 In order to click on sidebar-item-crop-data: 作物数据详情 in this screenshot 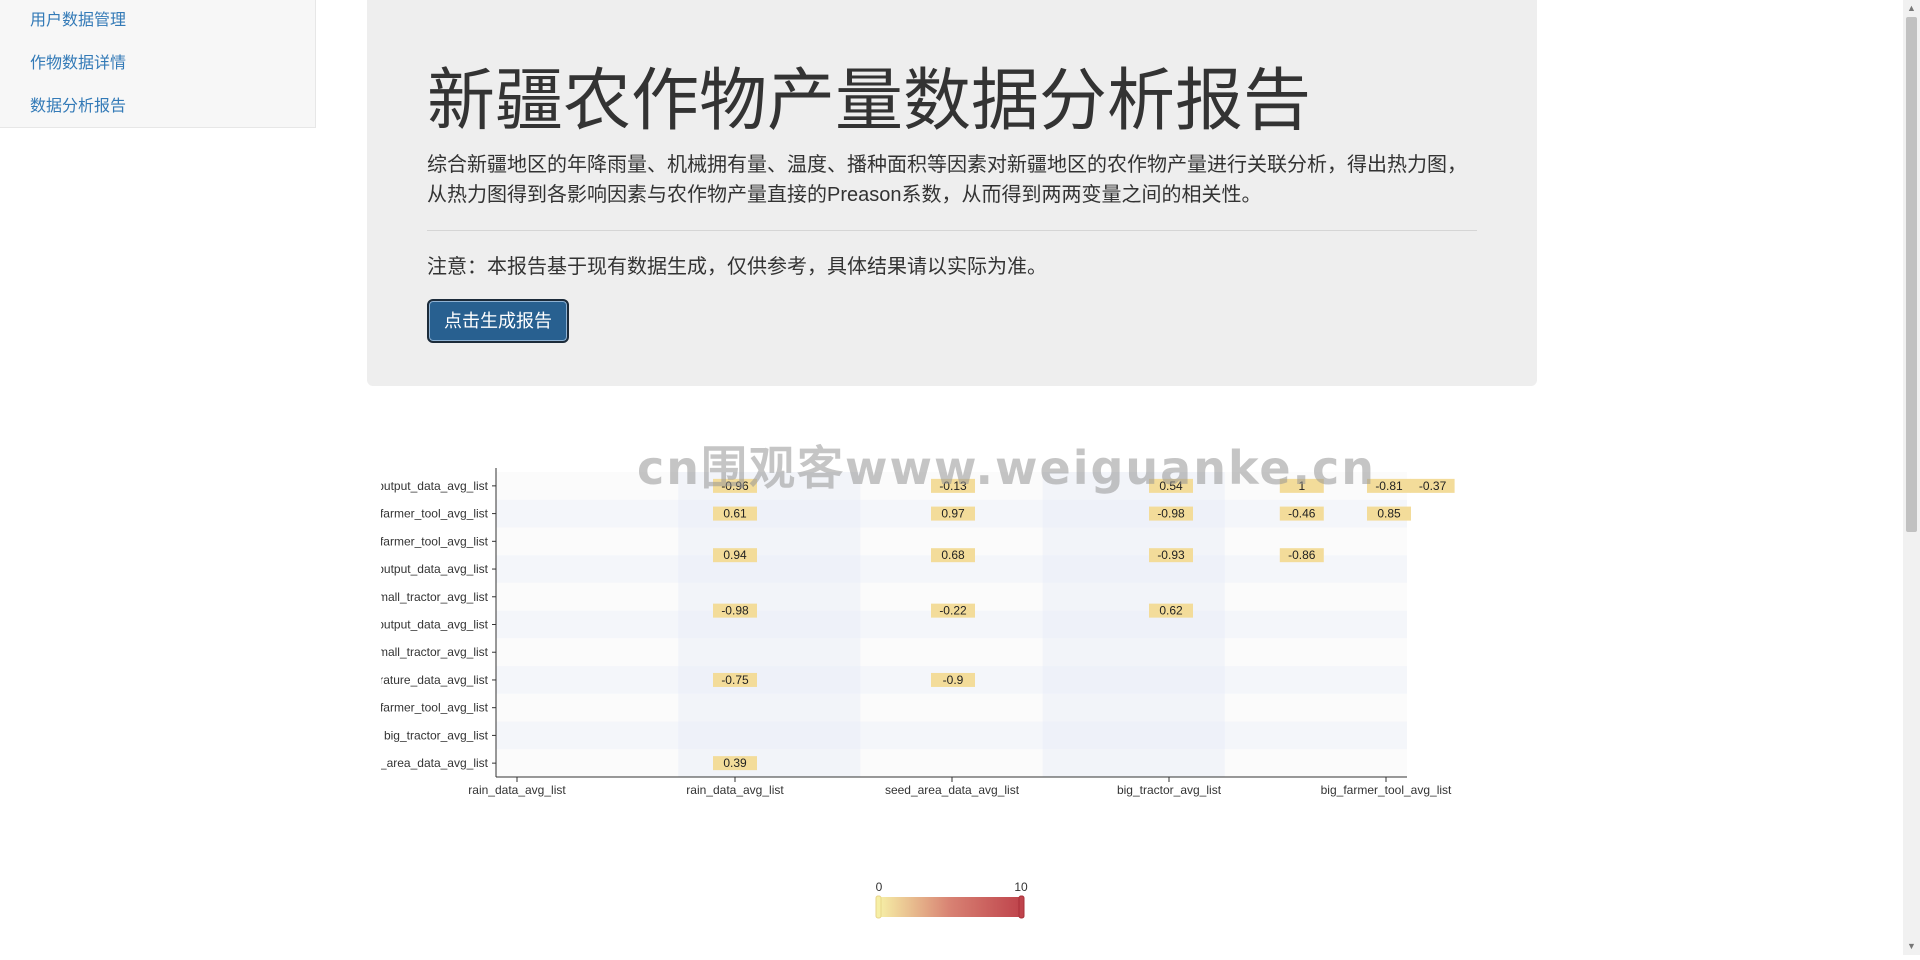, I will do `click(157, 64)`.